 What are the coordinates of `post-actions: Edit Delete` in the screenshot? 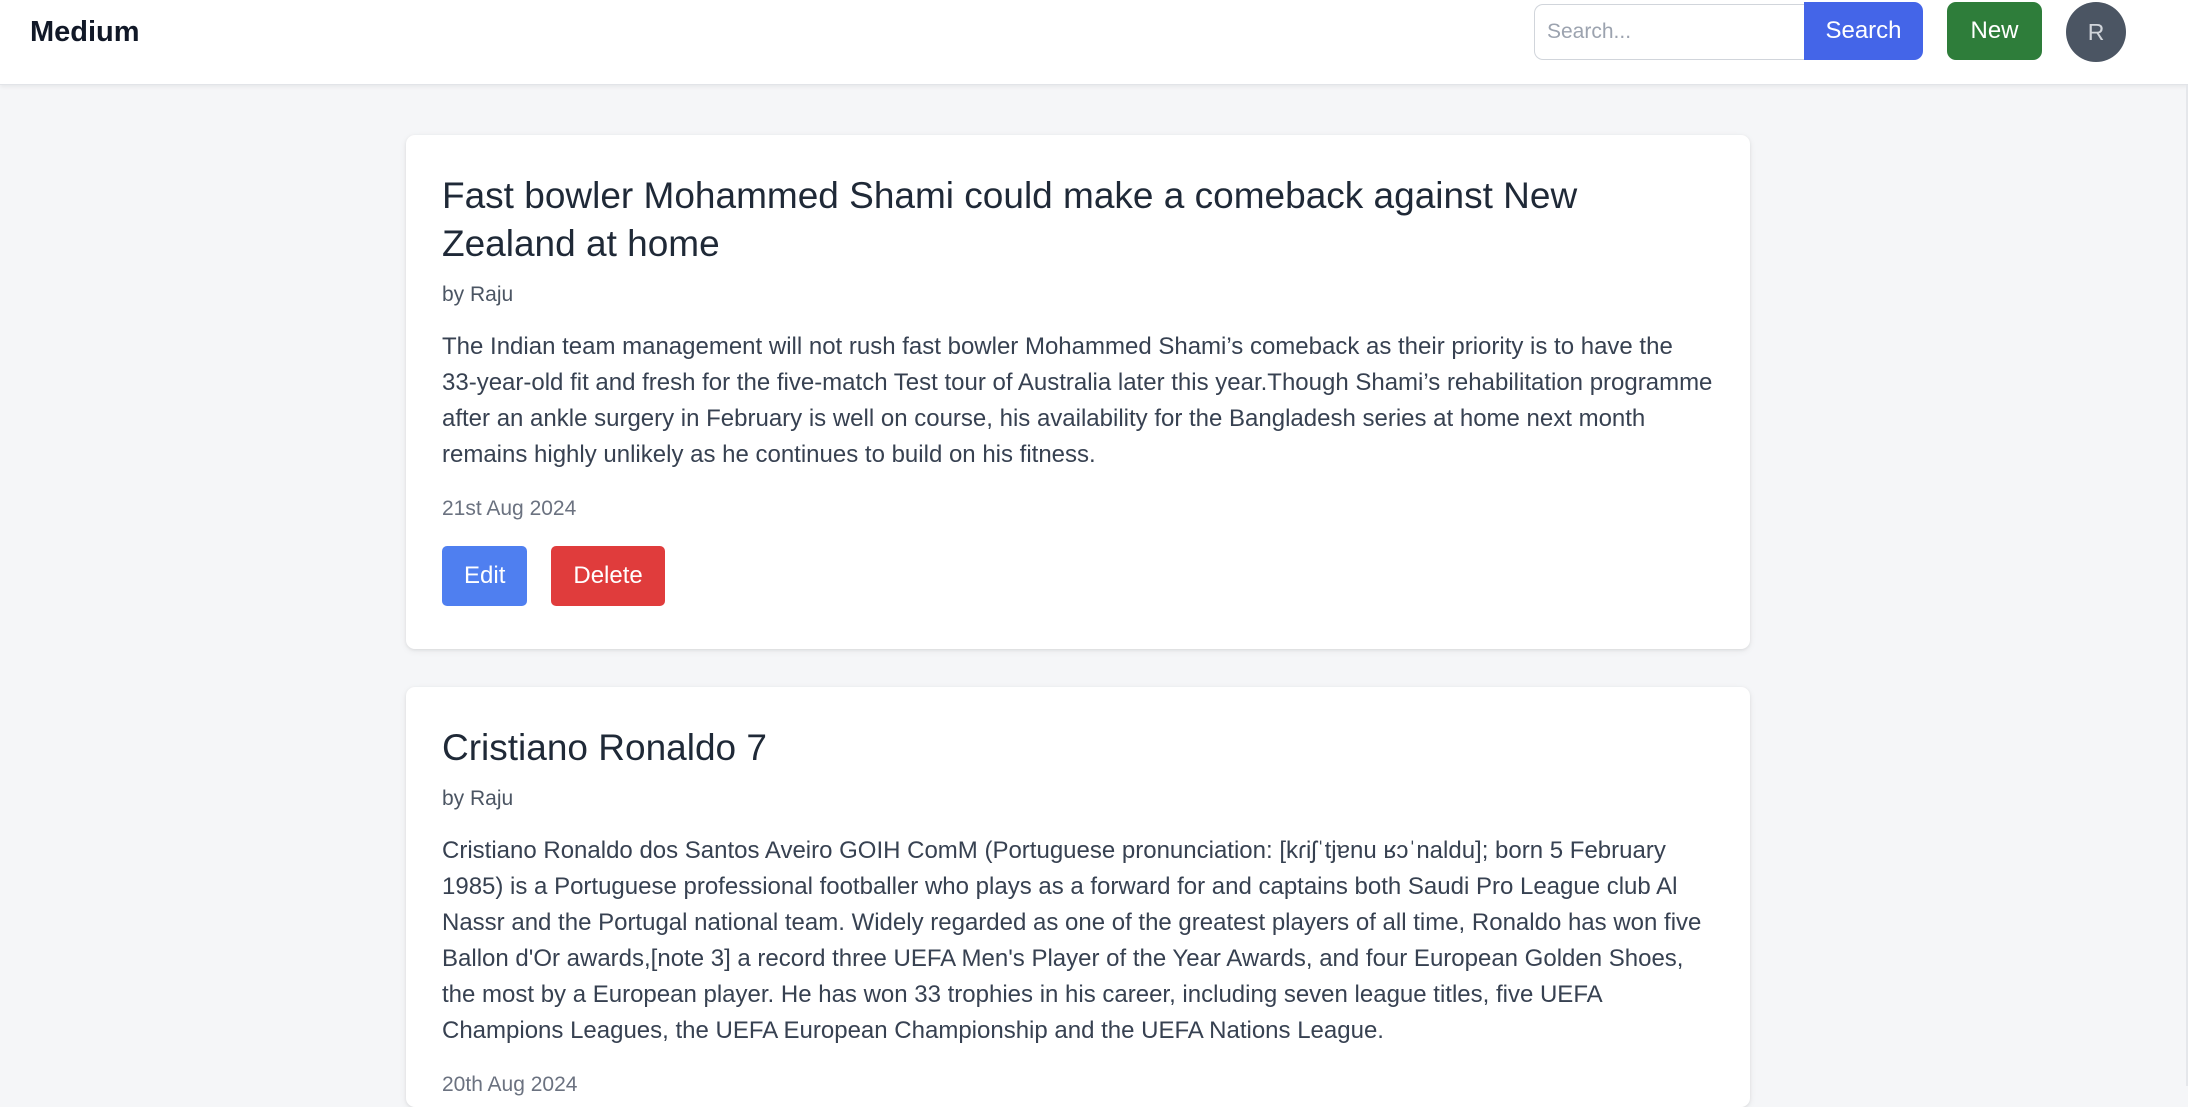 It's located at (1078, 576).